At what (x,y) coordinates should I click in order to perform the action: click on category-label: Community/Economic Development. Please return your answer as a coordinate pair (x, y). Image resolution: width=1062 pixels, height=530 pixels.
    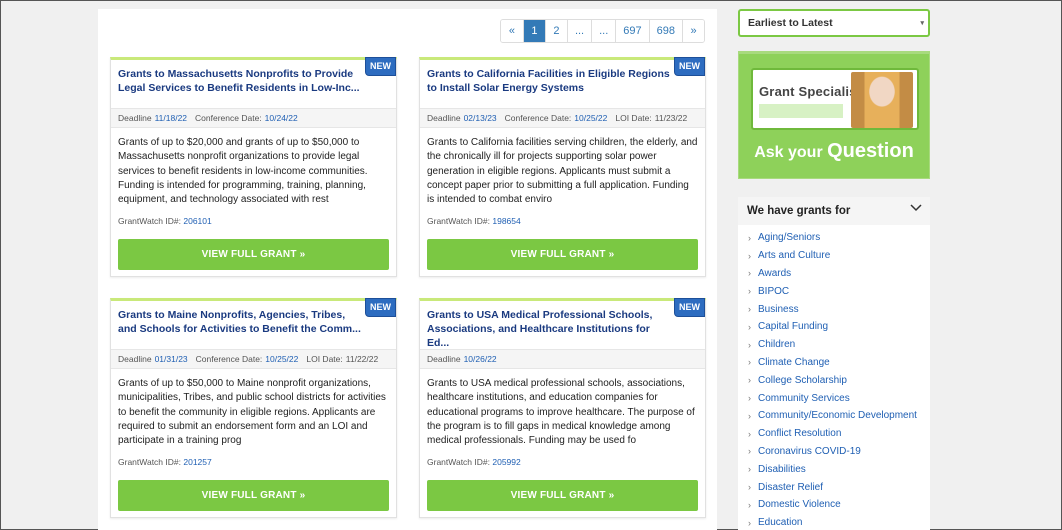
    Looking at the image, I should click on (837, 416).